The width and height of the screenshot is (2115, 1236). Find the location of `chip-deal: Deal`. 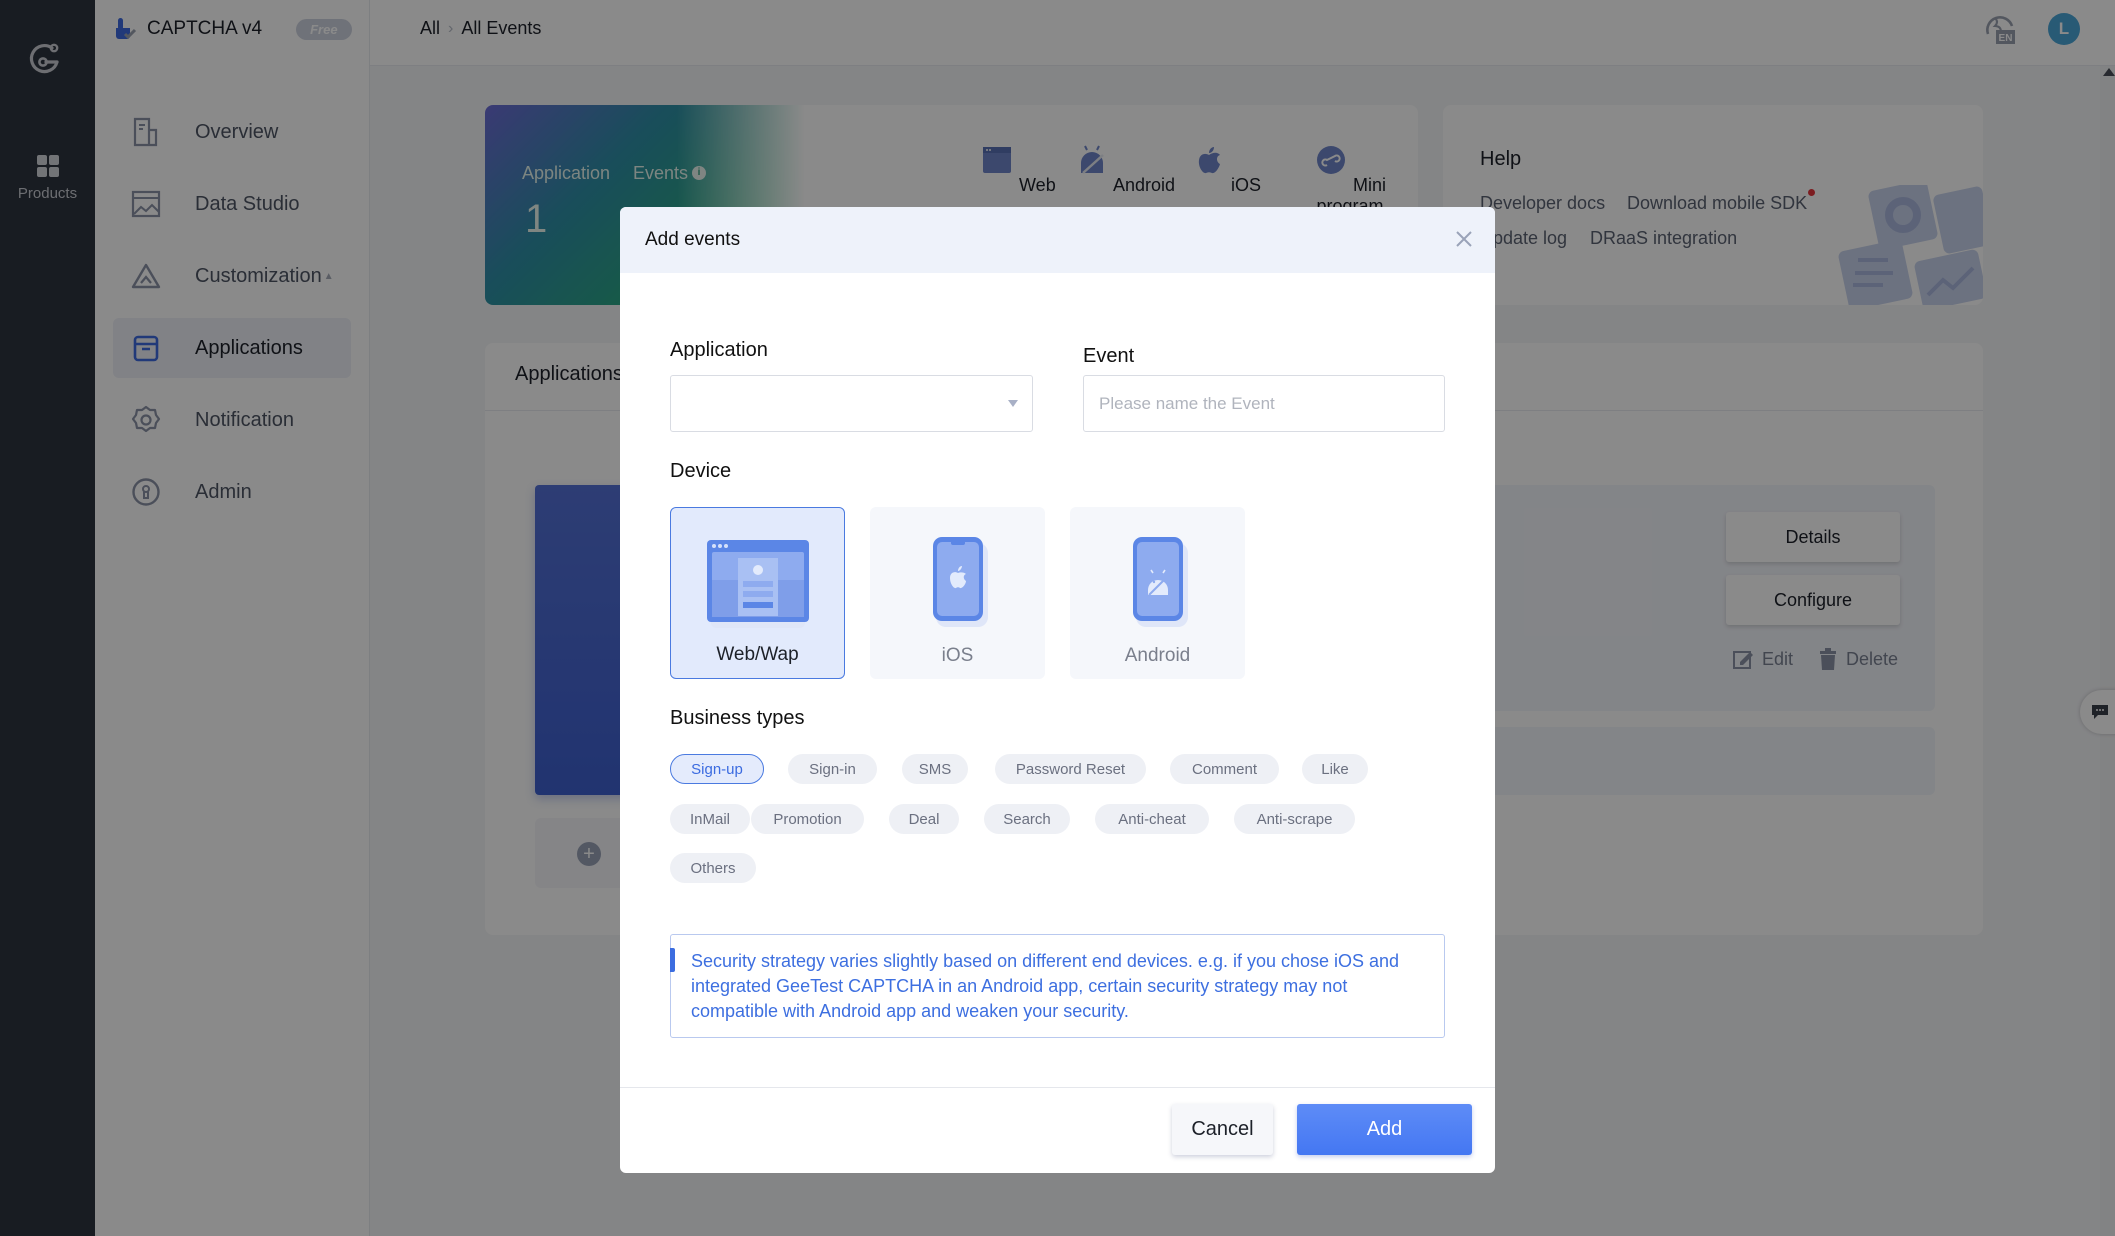

chip-deal: Deal is located at coordinates (924, 819).